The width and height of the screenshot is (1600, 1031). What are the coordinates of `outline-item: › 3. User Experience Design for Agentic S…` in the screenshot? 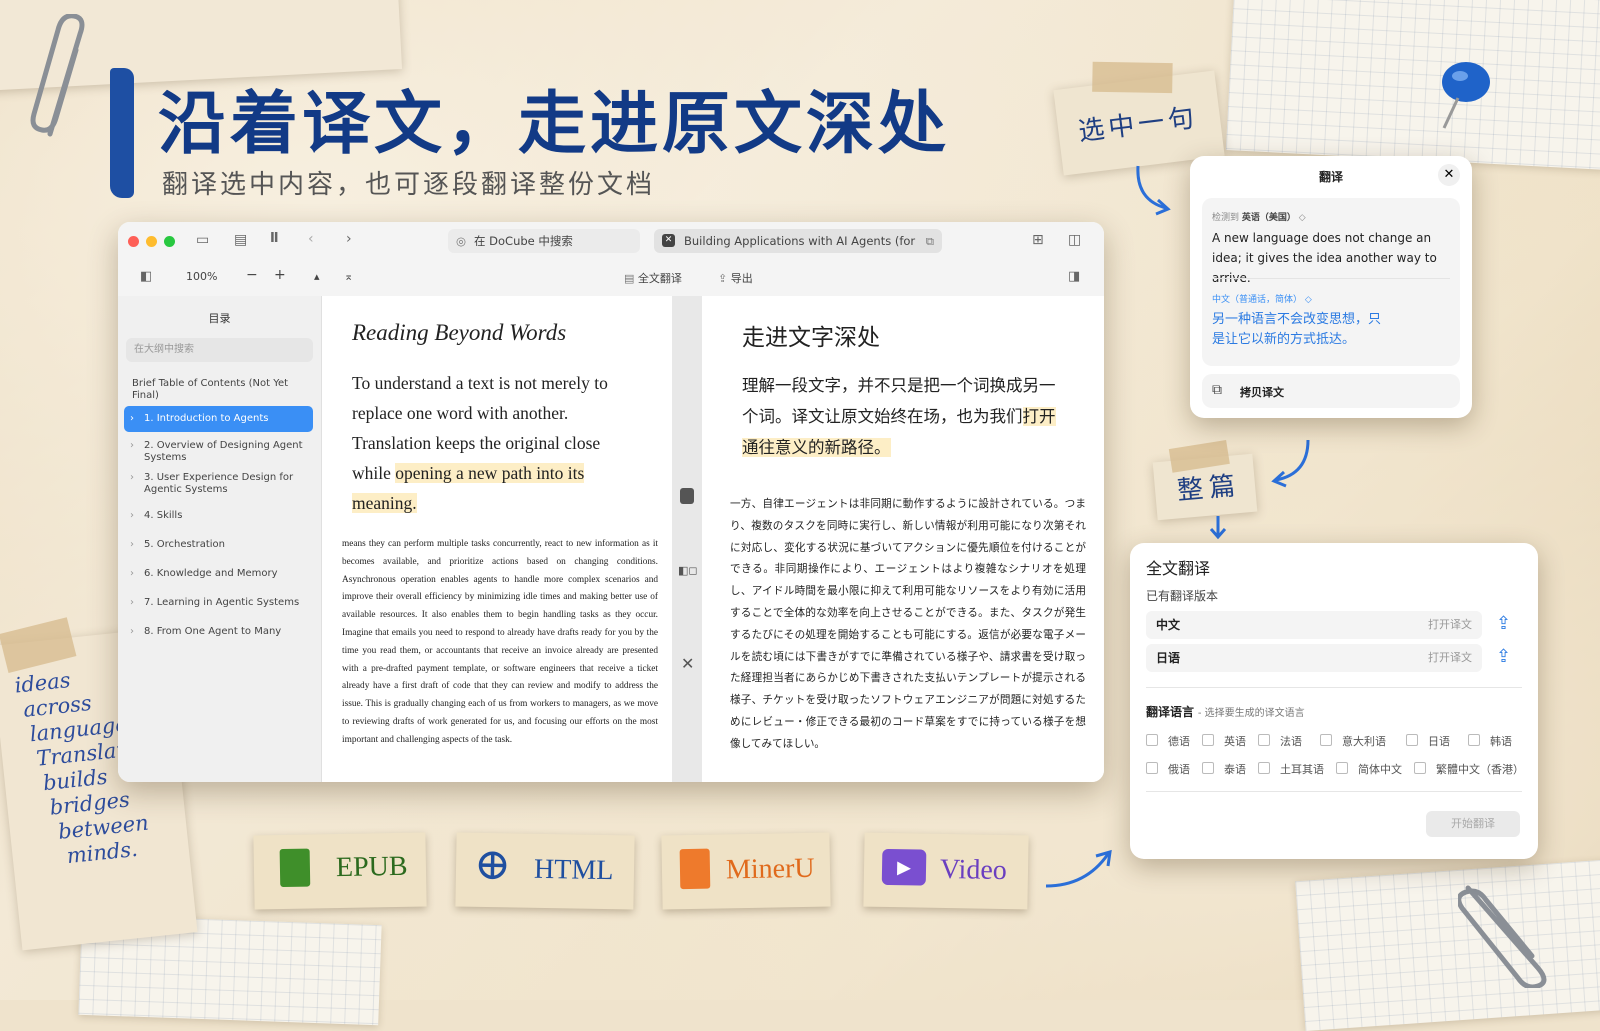 It's located at (218, 484).